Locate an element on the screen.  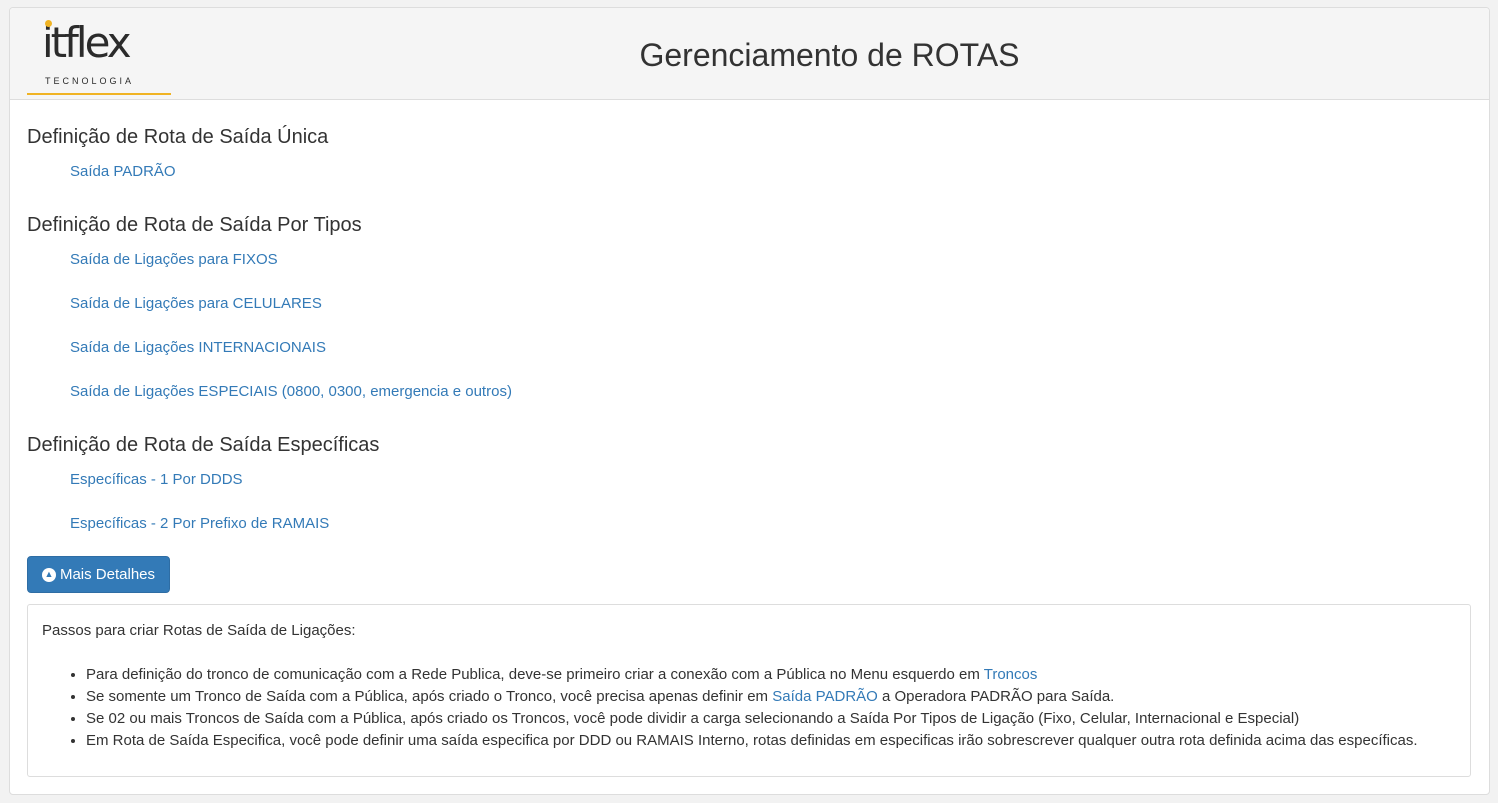
link-troncos: Troncos is located at coordinates (1011, 674).